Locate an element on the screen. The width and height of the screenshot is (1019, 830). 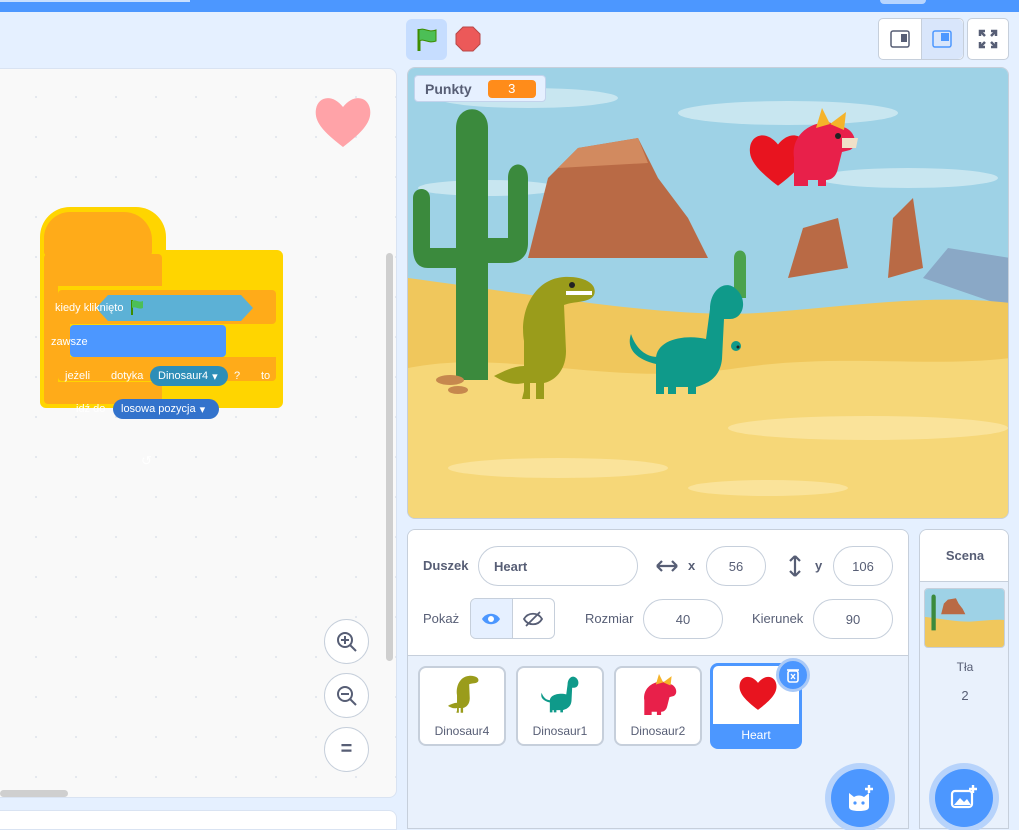
stage-size-toggle is located at coordinates (921, 39).